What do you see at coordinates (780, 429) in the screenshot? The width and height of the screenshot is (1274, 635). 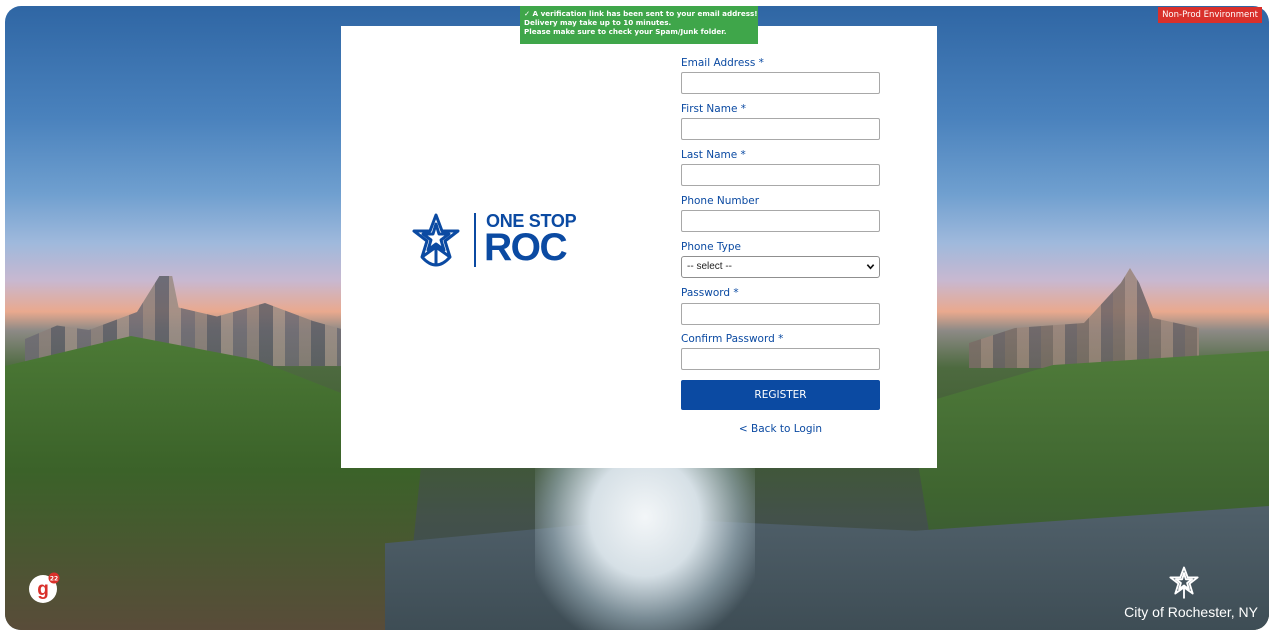 I see `back-to-login-link: < Back to Login` at bounding box center [780, 429].